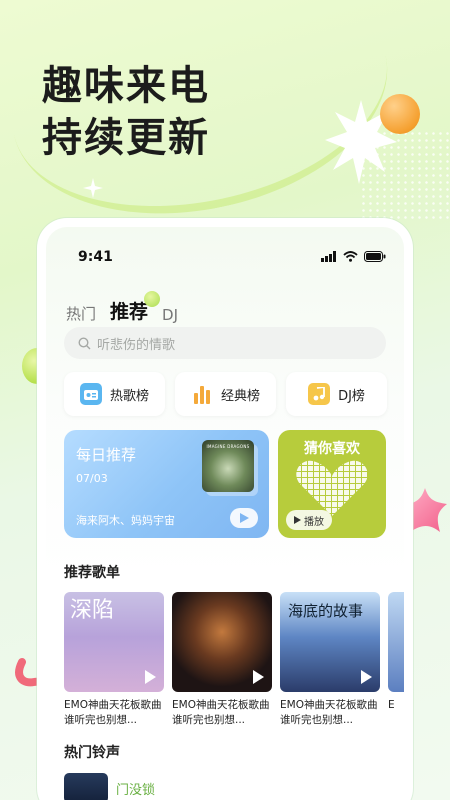 The image size is (450, 800). Describe the element at coordinates (240, 396) in the screenshot. I see `chart-label: 经典榜` at that location.